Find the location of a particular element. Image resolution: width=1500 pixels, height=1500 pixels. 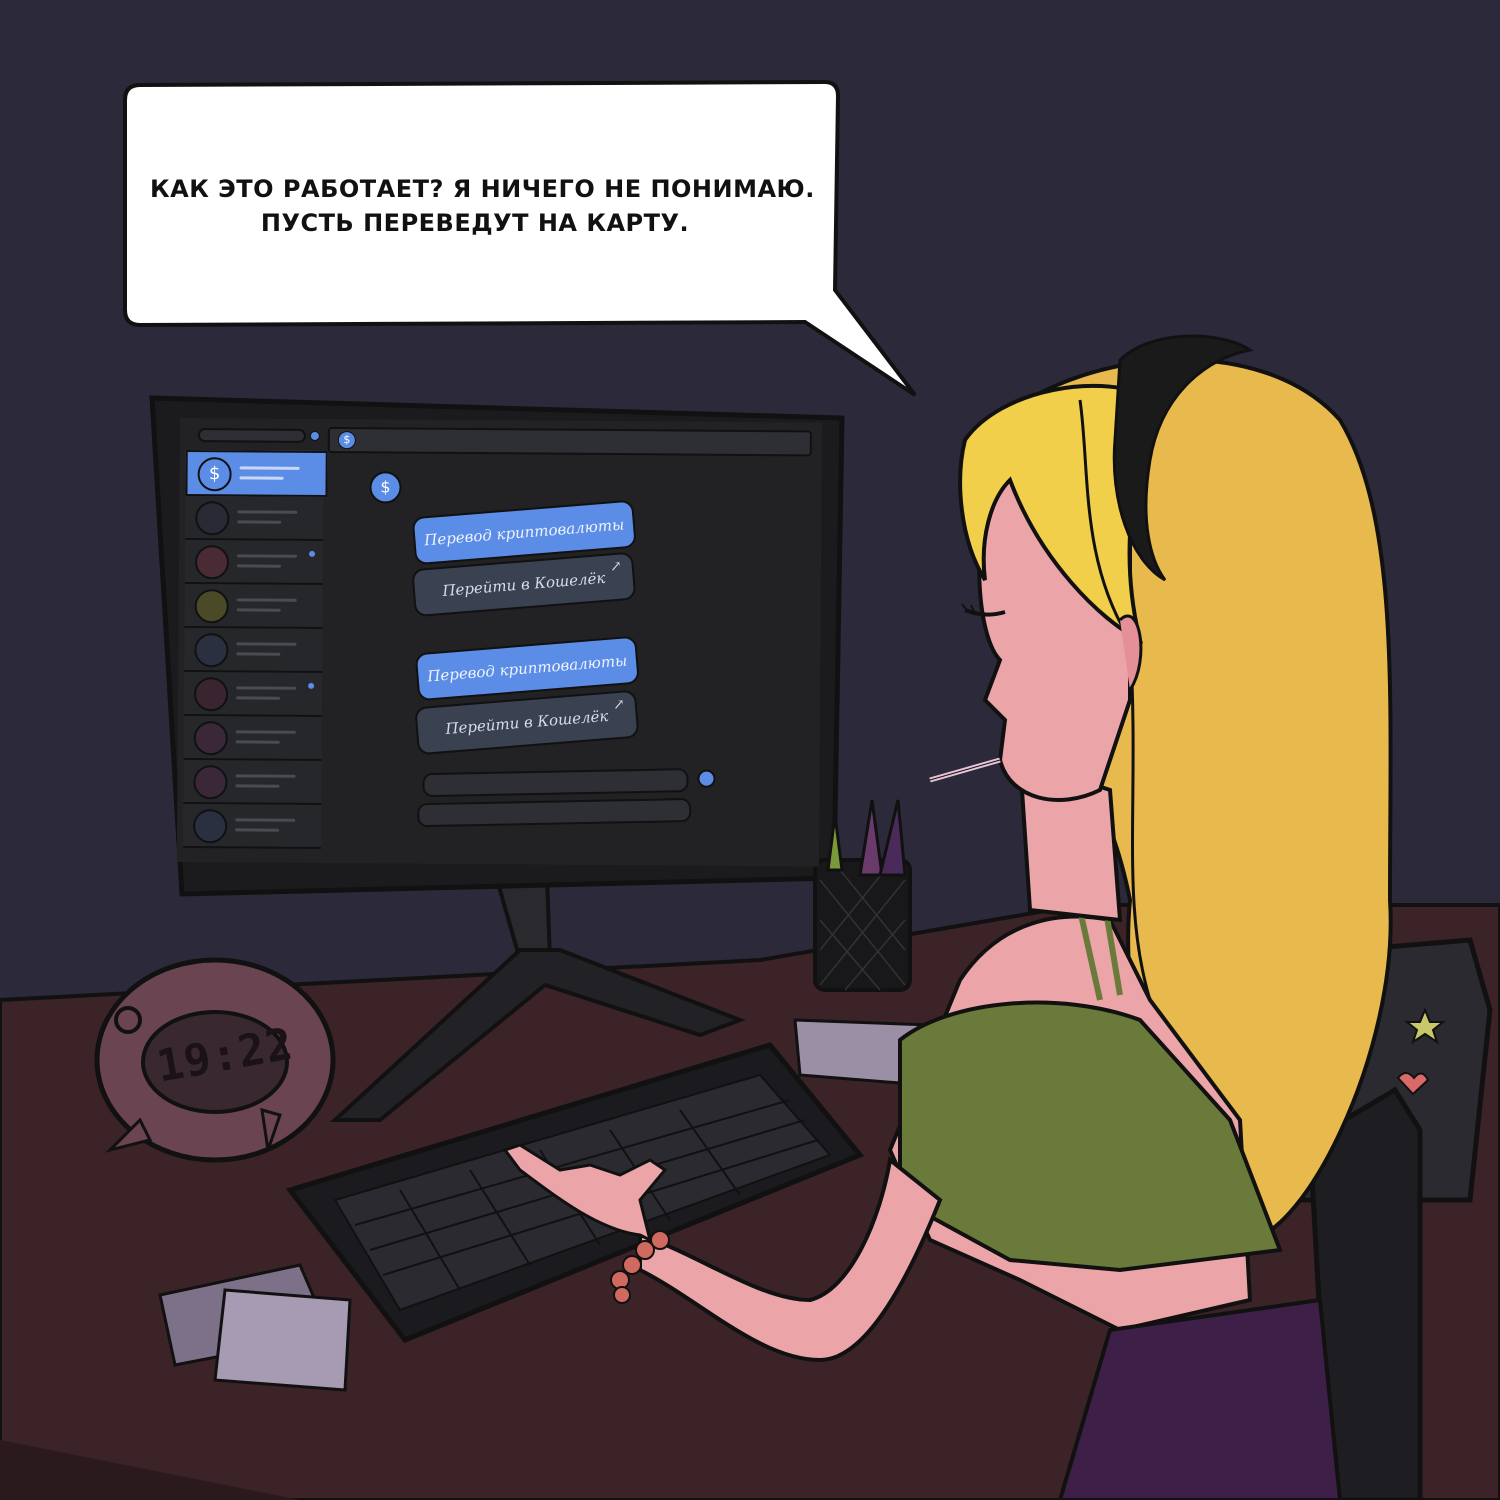

go-to-wallet-button: Перейти в Кошелёк ↗ is located at coordinates (527, 722).